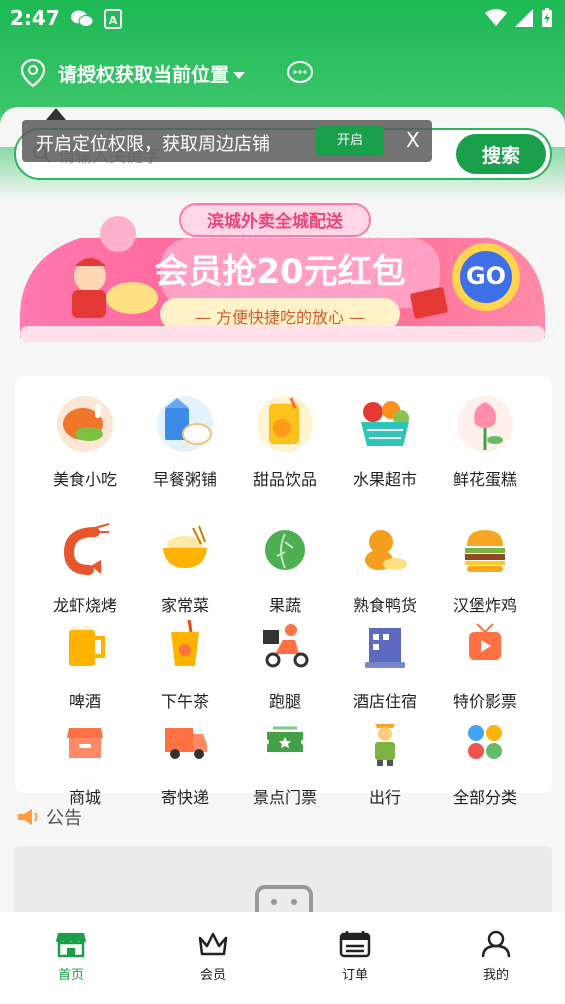  I want to click on signal-icon, so click(524, 18).